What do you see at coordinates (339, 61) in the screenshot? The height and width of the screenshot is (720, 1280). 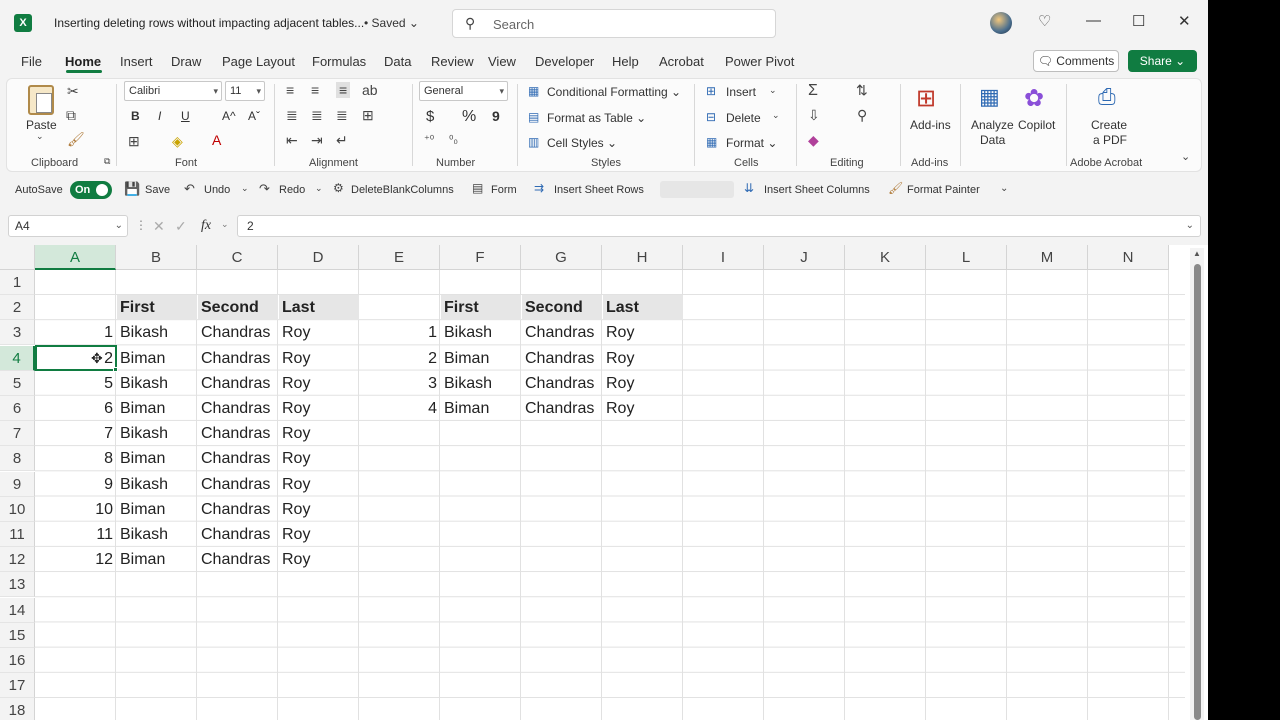 I see `tab-formulas: Formulas` at bounding box center [339, 61].